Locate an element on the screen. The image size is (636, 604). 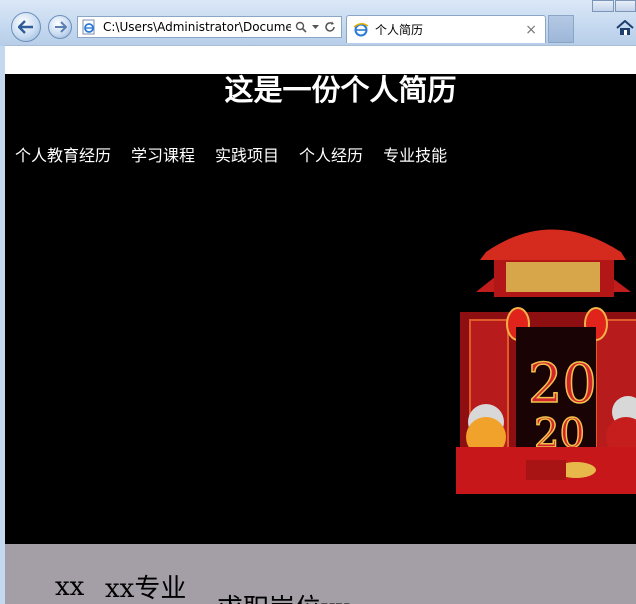
dropdown-icon is located at coordinates (315, 27).